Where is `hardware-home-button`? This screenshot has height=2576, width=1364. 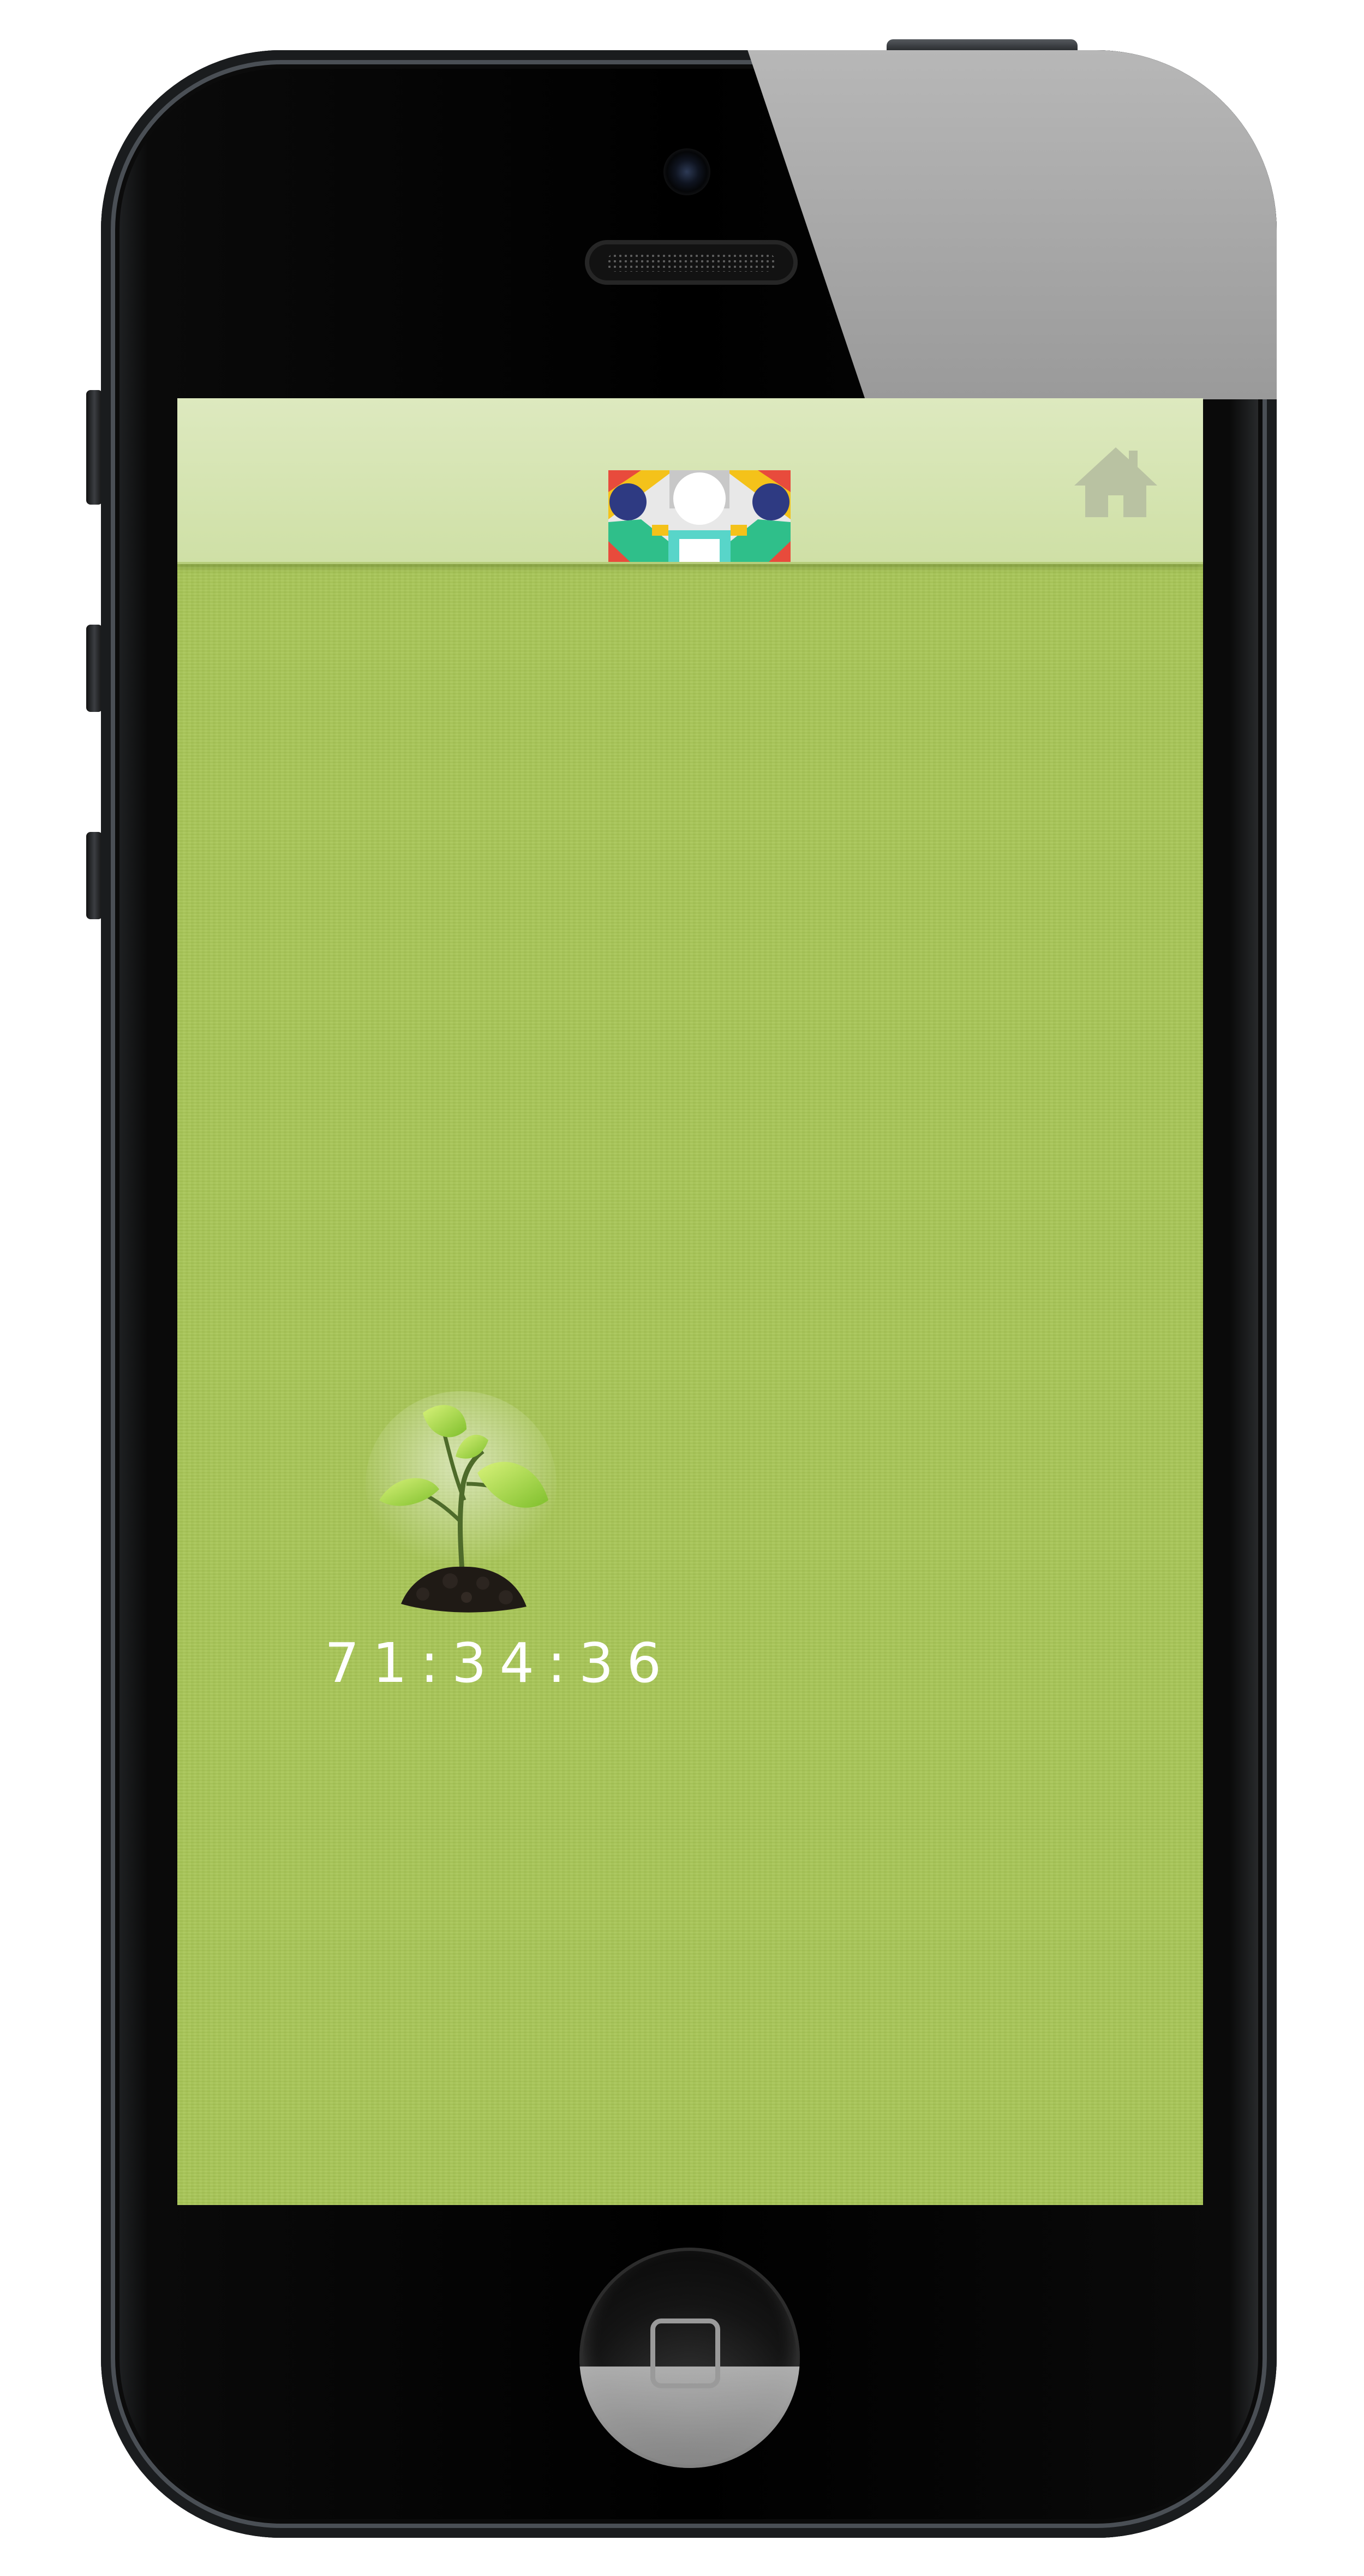
hardware-home-button is located at coordinates (689, 2358).